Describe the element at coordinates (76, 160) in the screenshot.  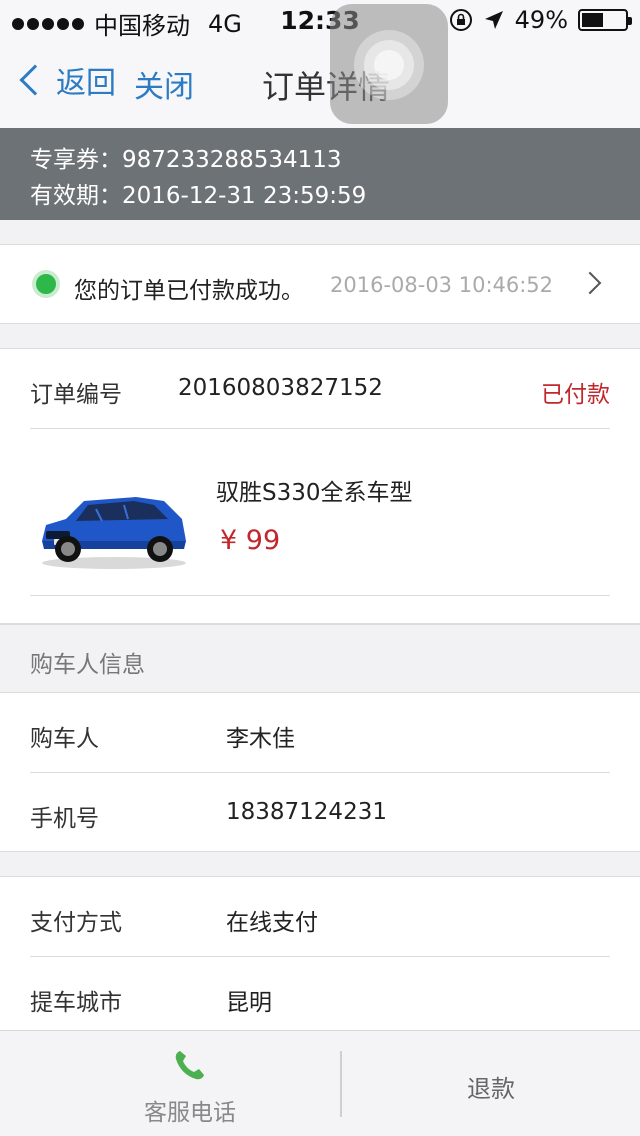
I see `coupon-code-label: 专享券：` at that location.